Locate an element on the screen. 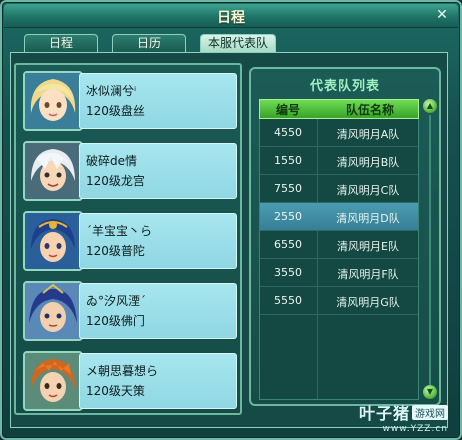 This screenshot has height=440, width=462. team-name: 清风明月E队 is located at coordinates (368, 246).